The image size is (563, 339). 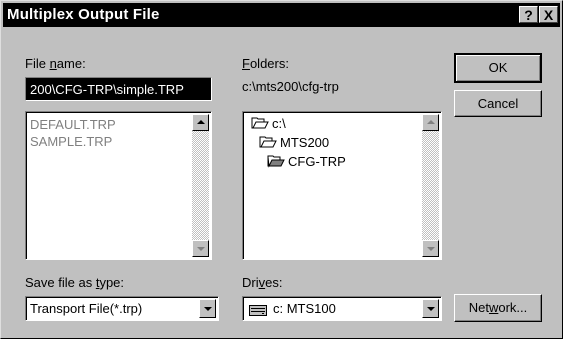 What do you see at coordinates (548, 14) in the screenshot?
I see `close-button: X` at bounding box center [548, 14].